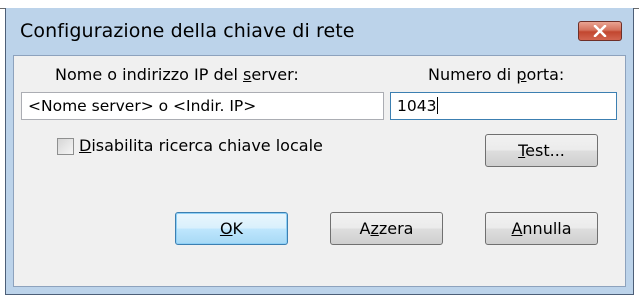  Describe the element at coordinates (226, 228) in the screenshot. I see `ok-button-accesskey: O` at that location.